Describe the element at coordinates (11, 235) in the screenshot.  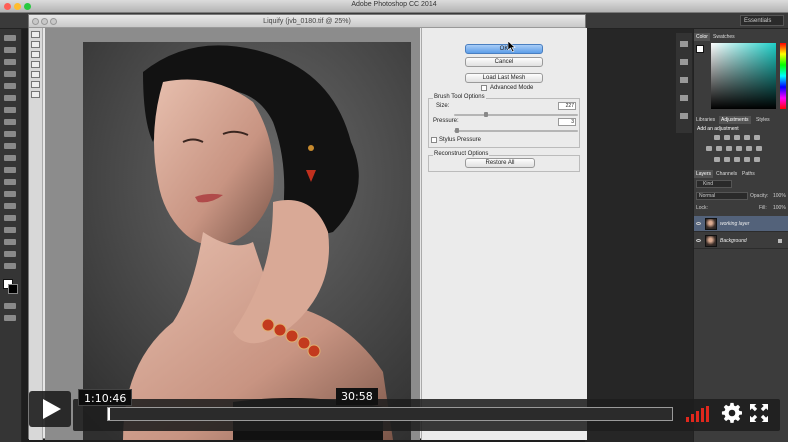
I see `toolbar` at that location.